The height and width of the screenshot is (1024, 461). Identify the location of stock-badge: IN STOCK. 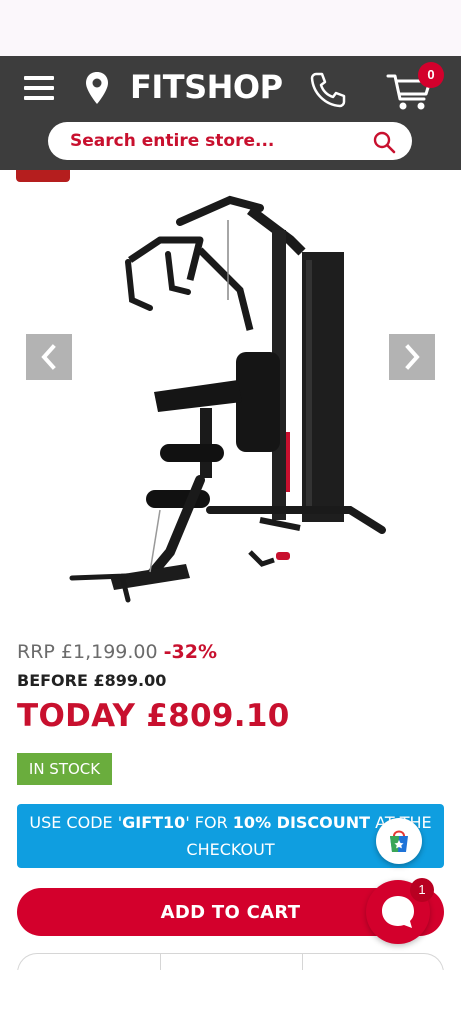
(64, 769).